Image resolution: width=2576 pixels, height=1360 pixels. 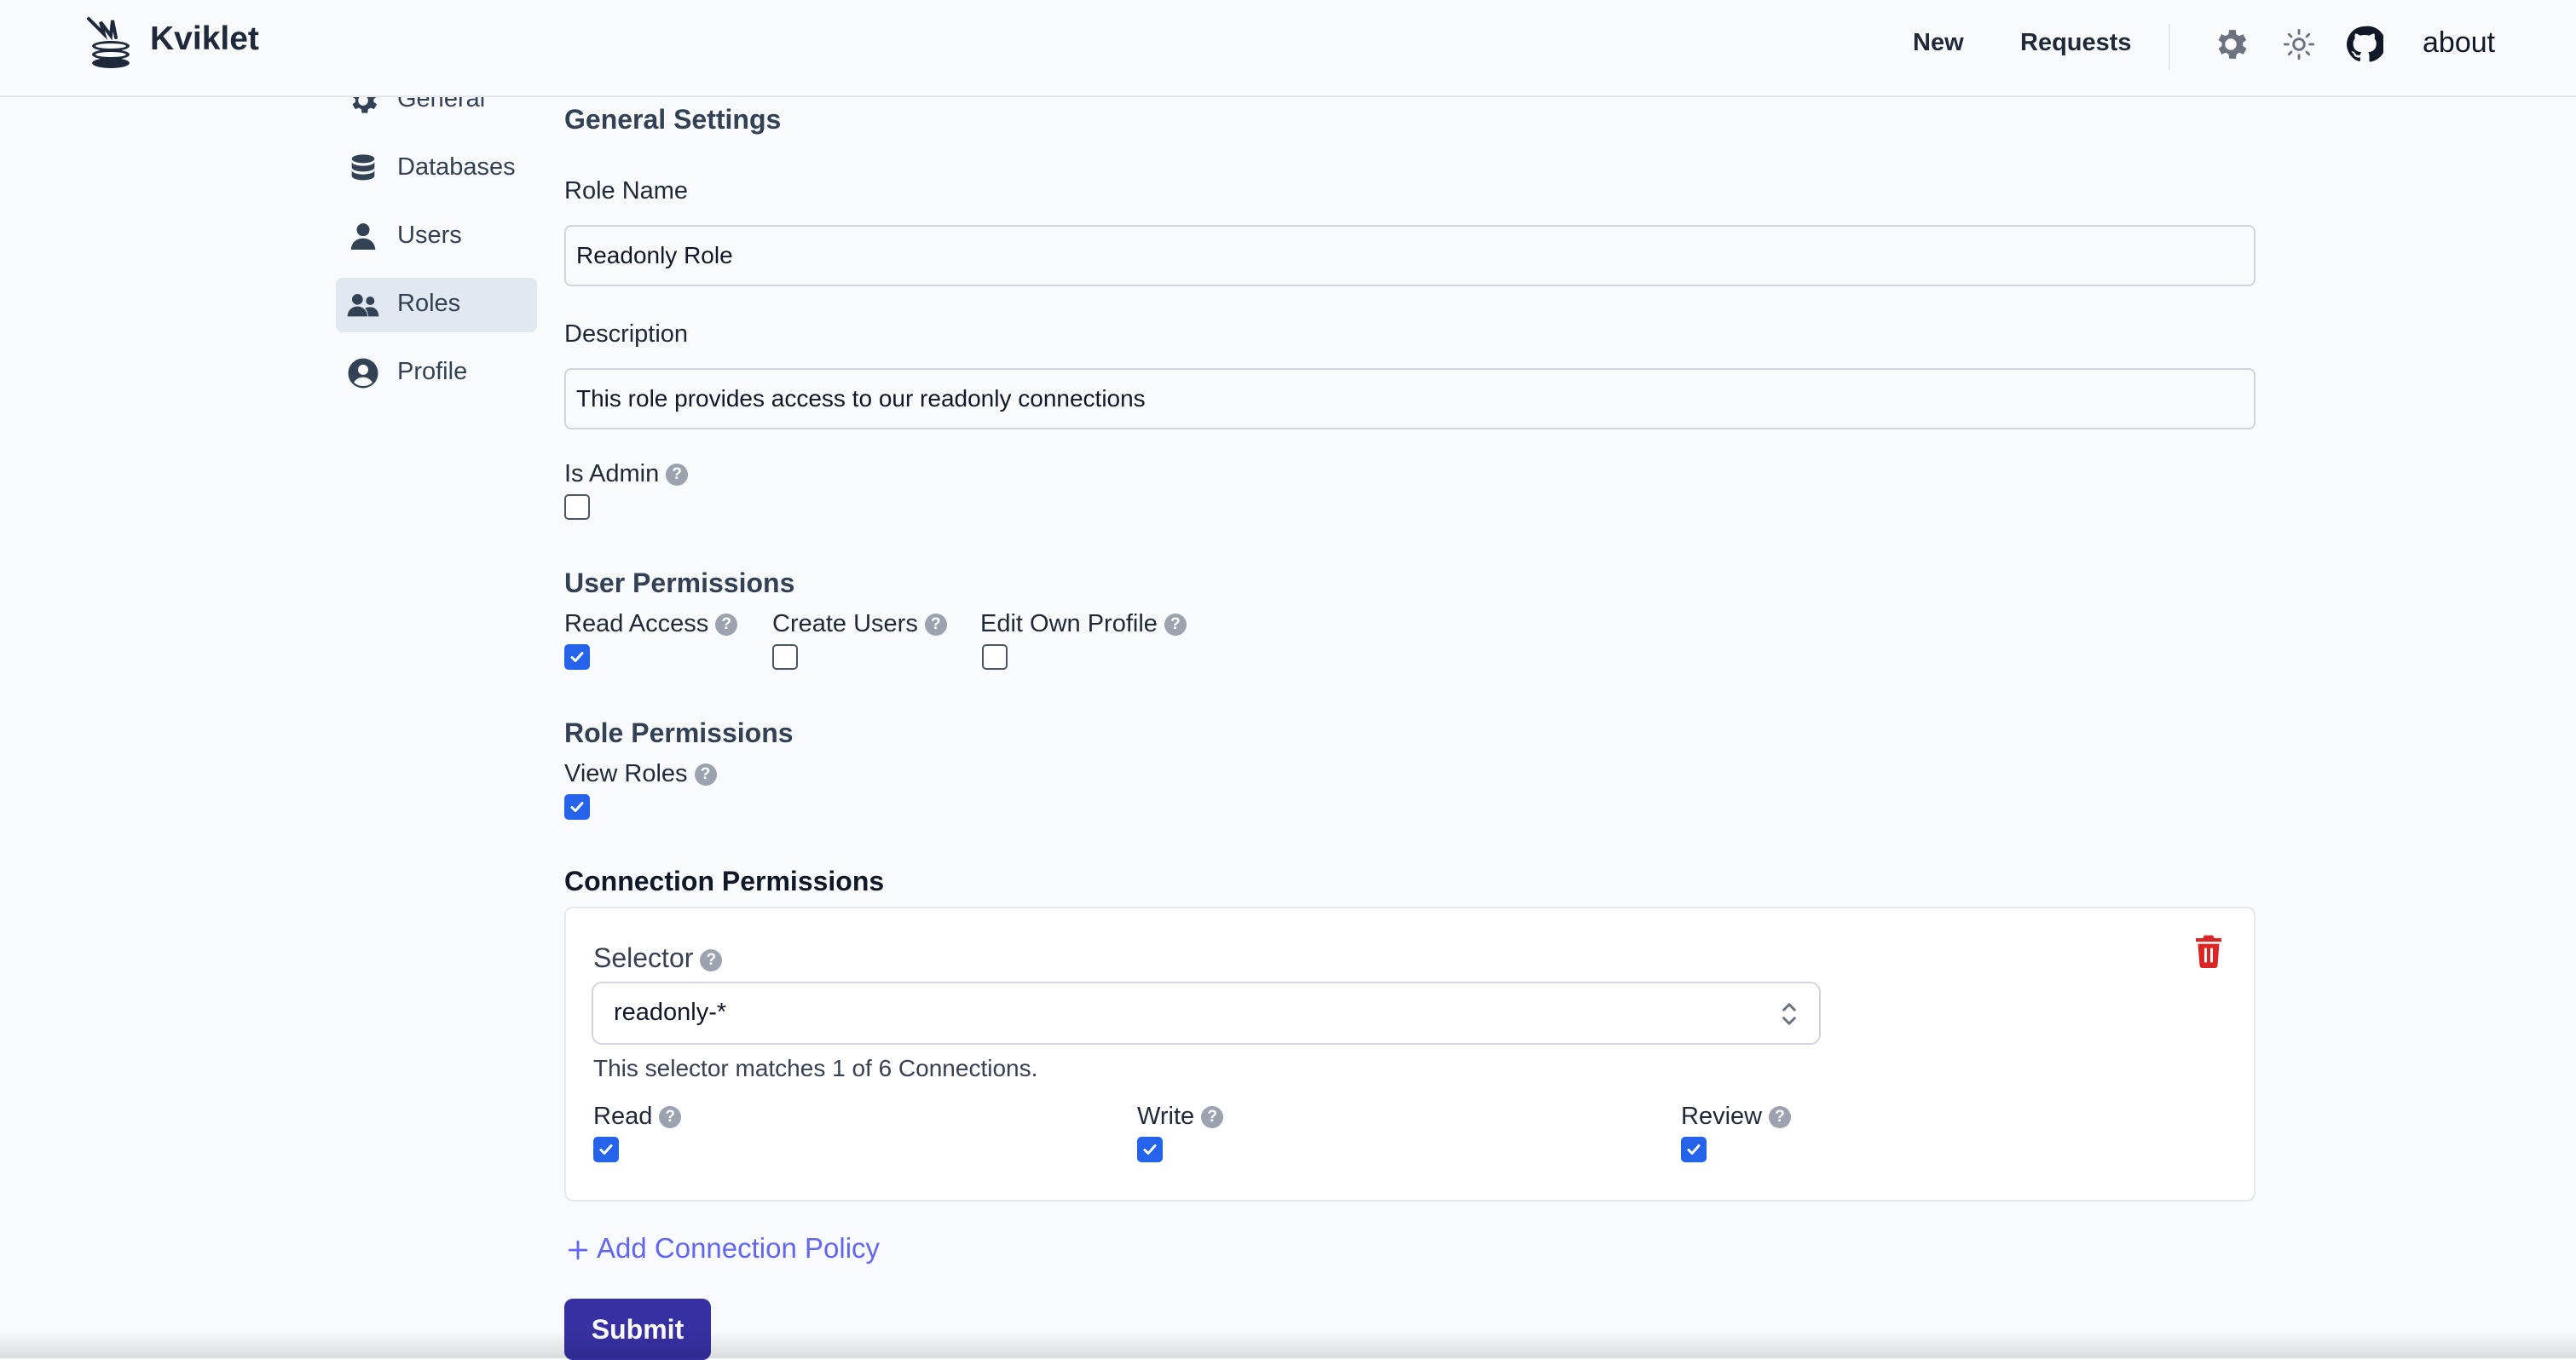 I want to click on sidebar-item-label: Roles, so click(x=429, y=303).